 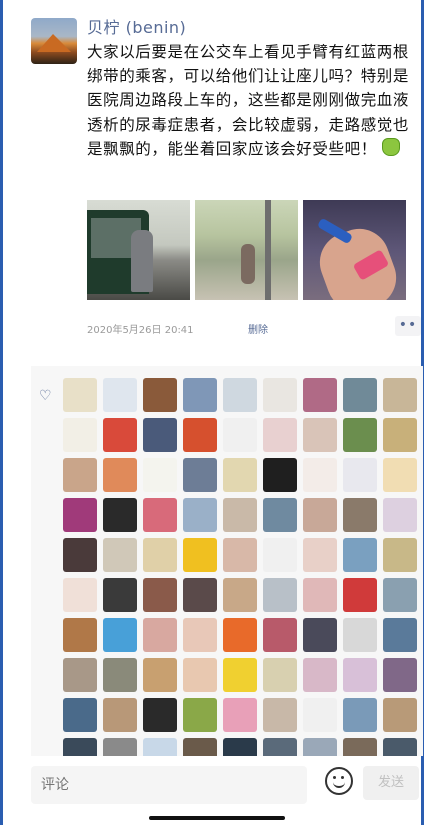 What do you see at coordinates (138, 250) in the screenshot?
I see `photo-bus` at bounding box center [138, 250].